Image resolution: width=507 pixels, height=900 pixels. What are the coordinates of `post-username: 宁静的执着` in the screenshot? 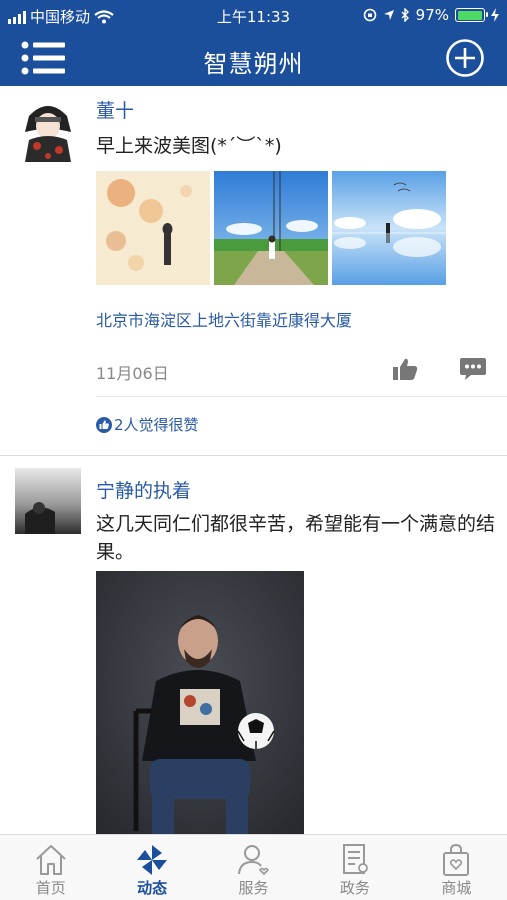 It's located at (143, 489).